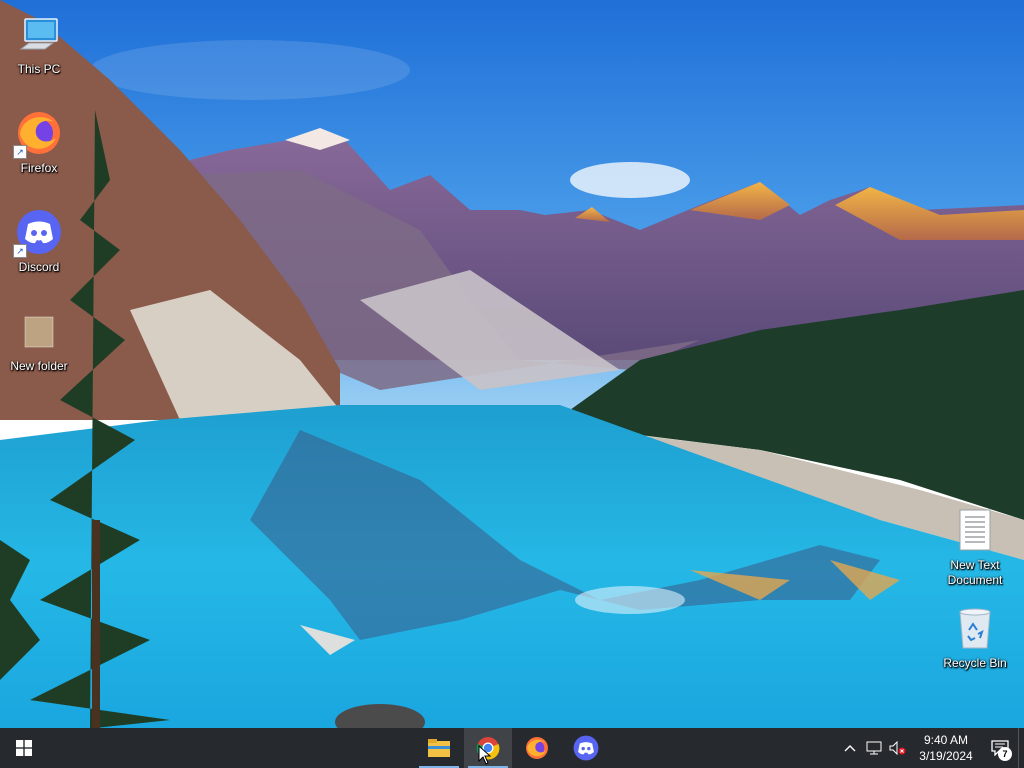  I want to click on file-explorer-icon, so click(439, 748).